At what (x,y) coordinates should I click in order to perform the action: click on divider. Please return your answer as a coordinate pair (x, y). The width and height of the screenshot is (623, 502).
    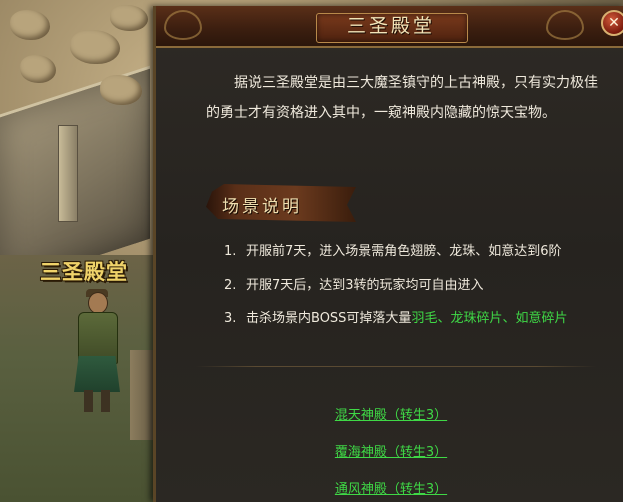
    Looking at the image, I should click on (396, 366).